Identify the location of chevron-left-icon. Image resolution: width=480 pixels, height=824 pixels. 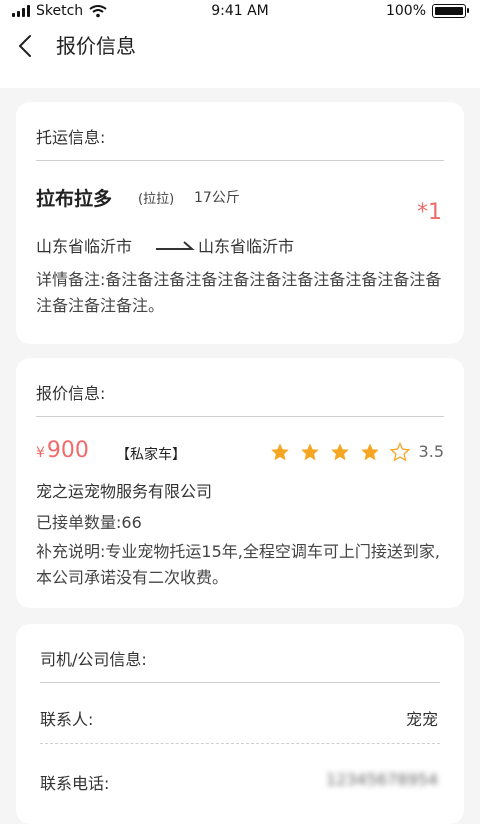
(26, 46).